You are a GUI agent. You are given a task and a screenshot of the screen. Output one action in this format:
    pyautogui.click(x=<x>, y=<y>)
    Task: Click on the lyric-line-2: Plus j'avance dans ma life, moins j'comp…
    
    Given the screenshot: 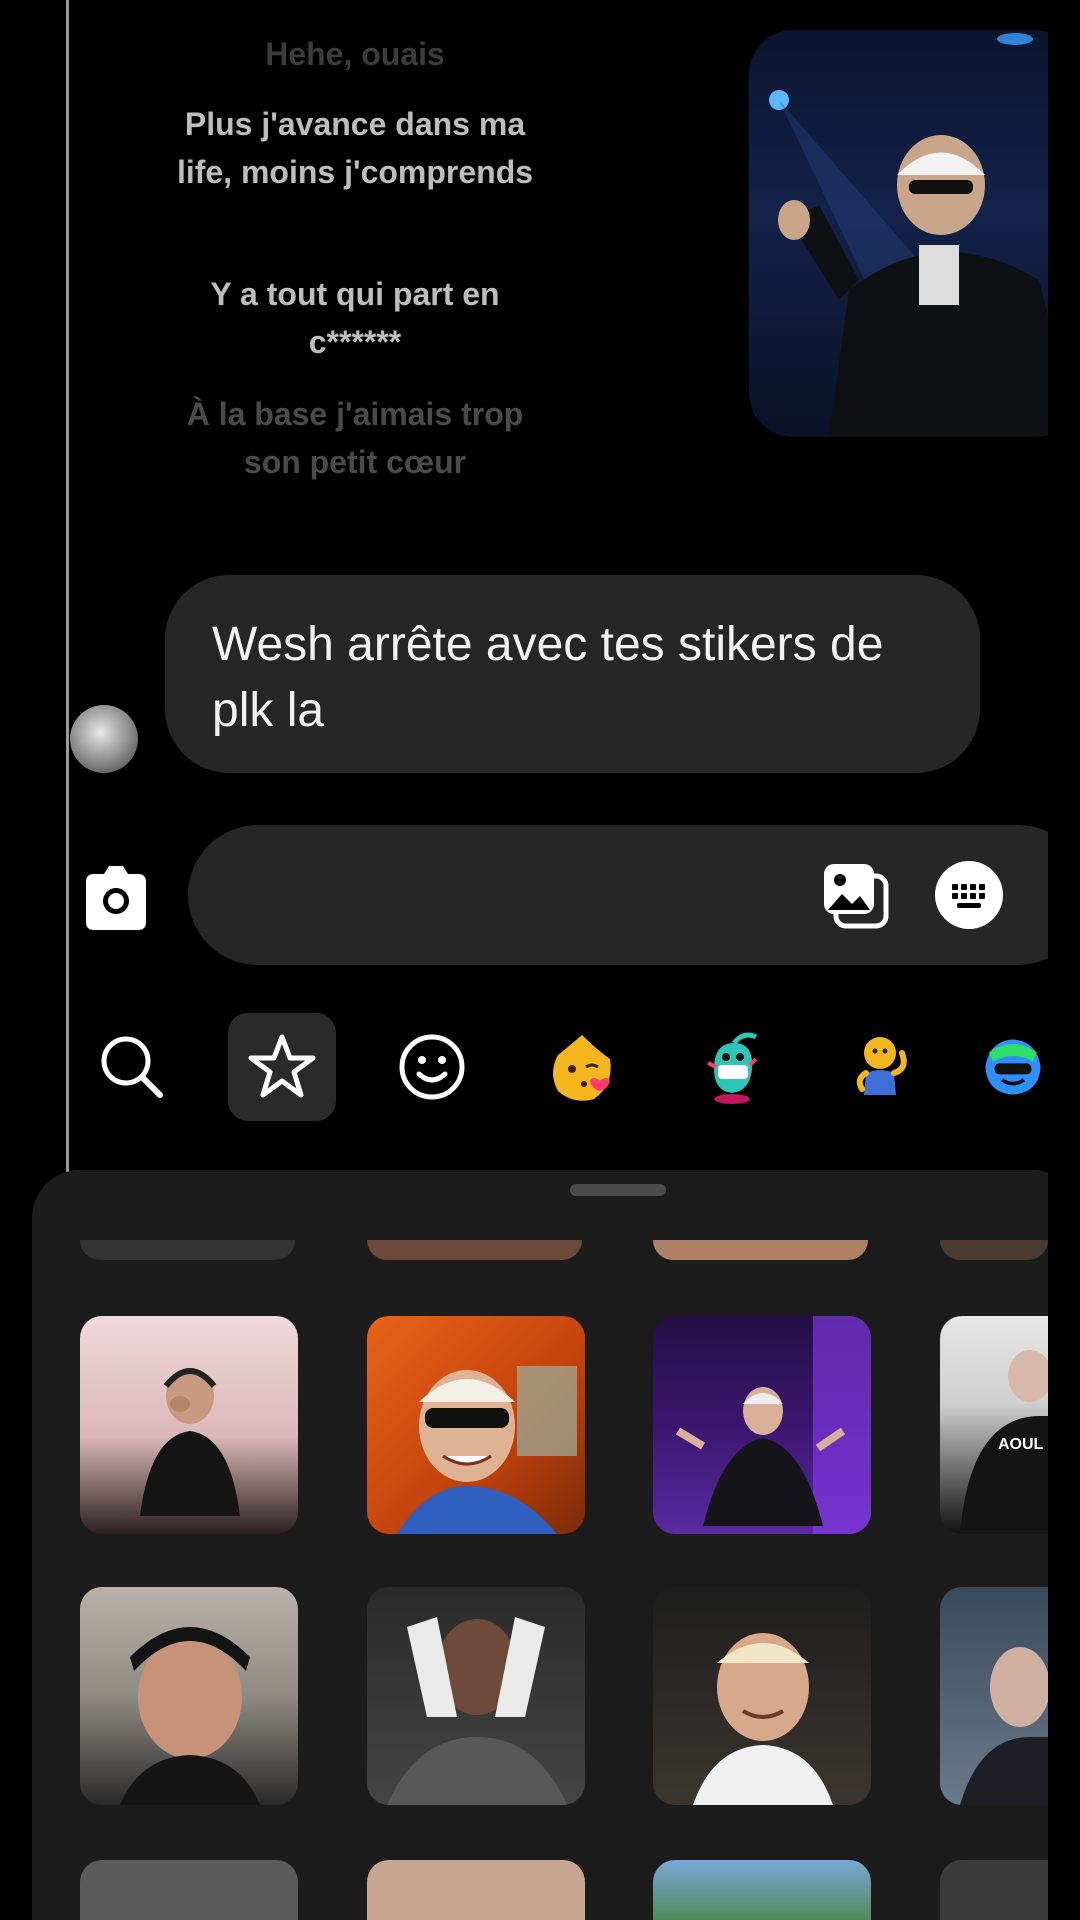 What is the action you would take?
    pyautogui.click(x=355, y=148)
    